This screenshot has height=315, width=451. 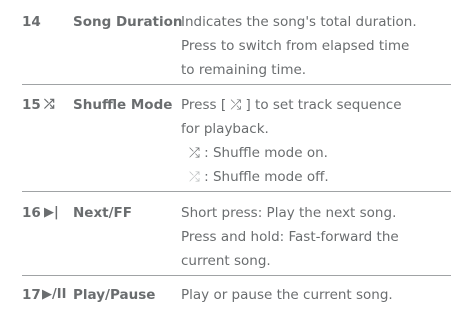 What do you see at coordinates (295, 46) in the screenshot?
I see `description-line: Press to switch from elapsed time` at bounding box center [295, 46].